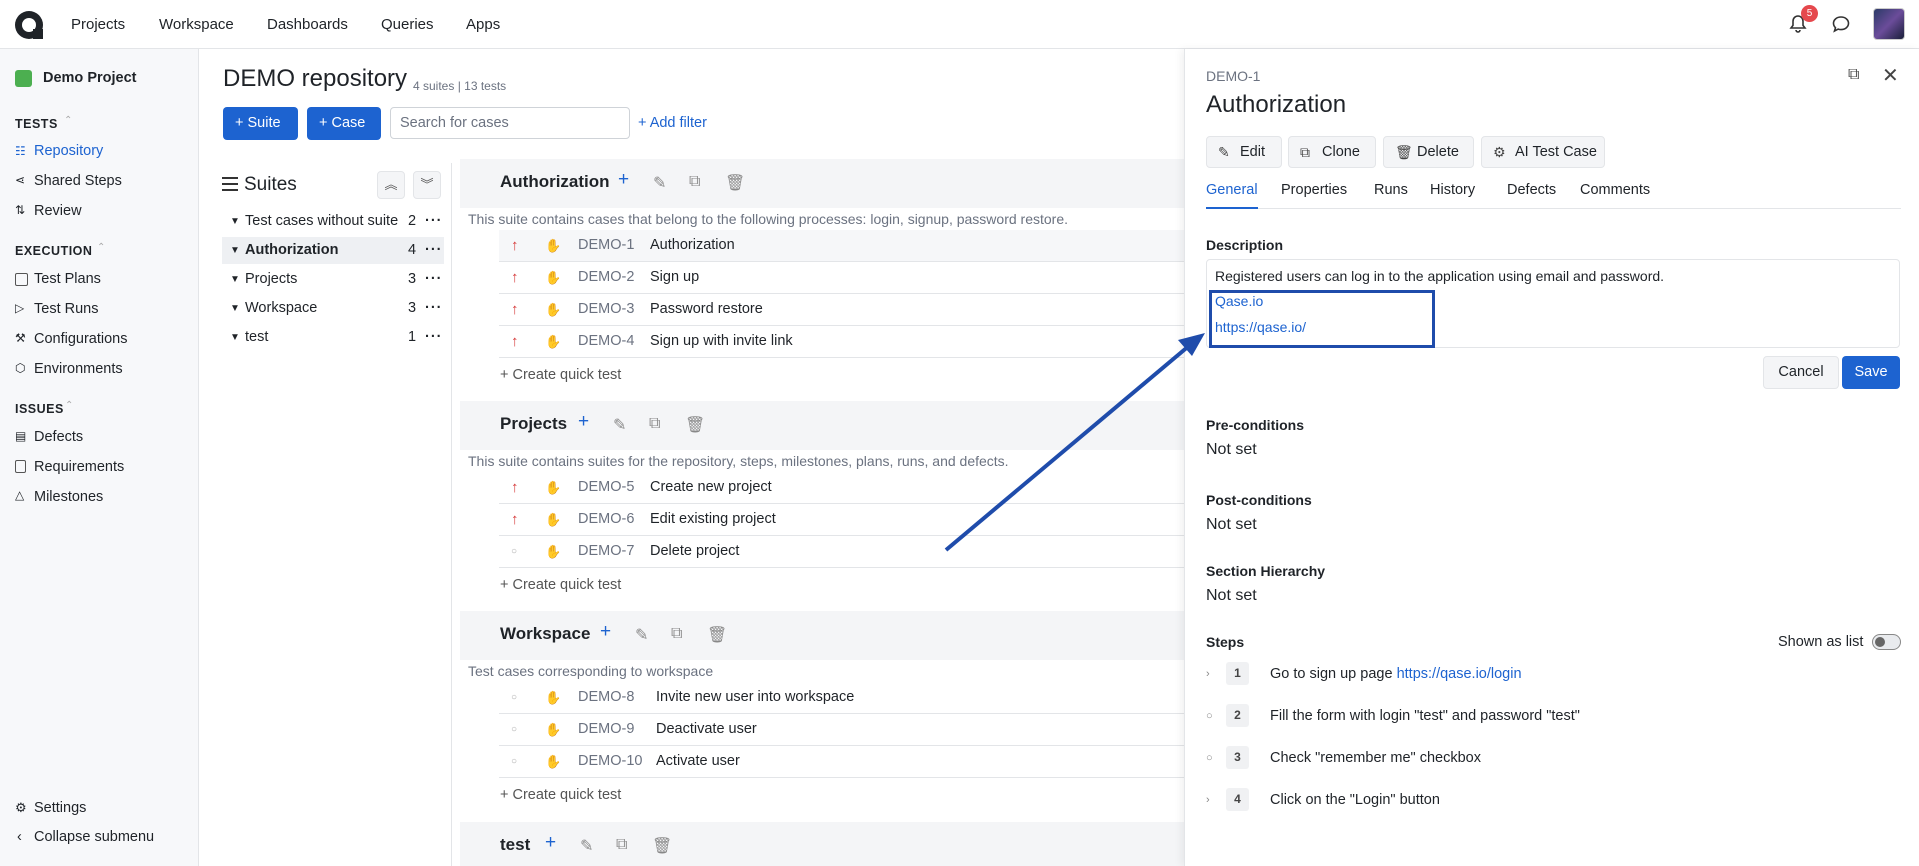  Describe the element at coordinates (333, 250) in the screenshot. I see `tree-item: ▼ Authorization 4 ···` at that location.